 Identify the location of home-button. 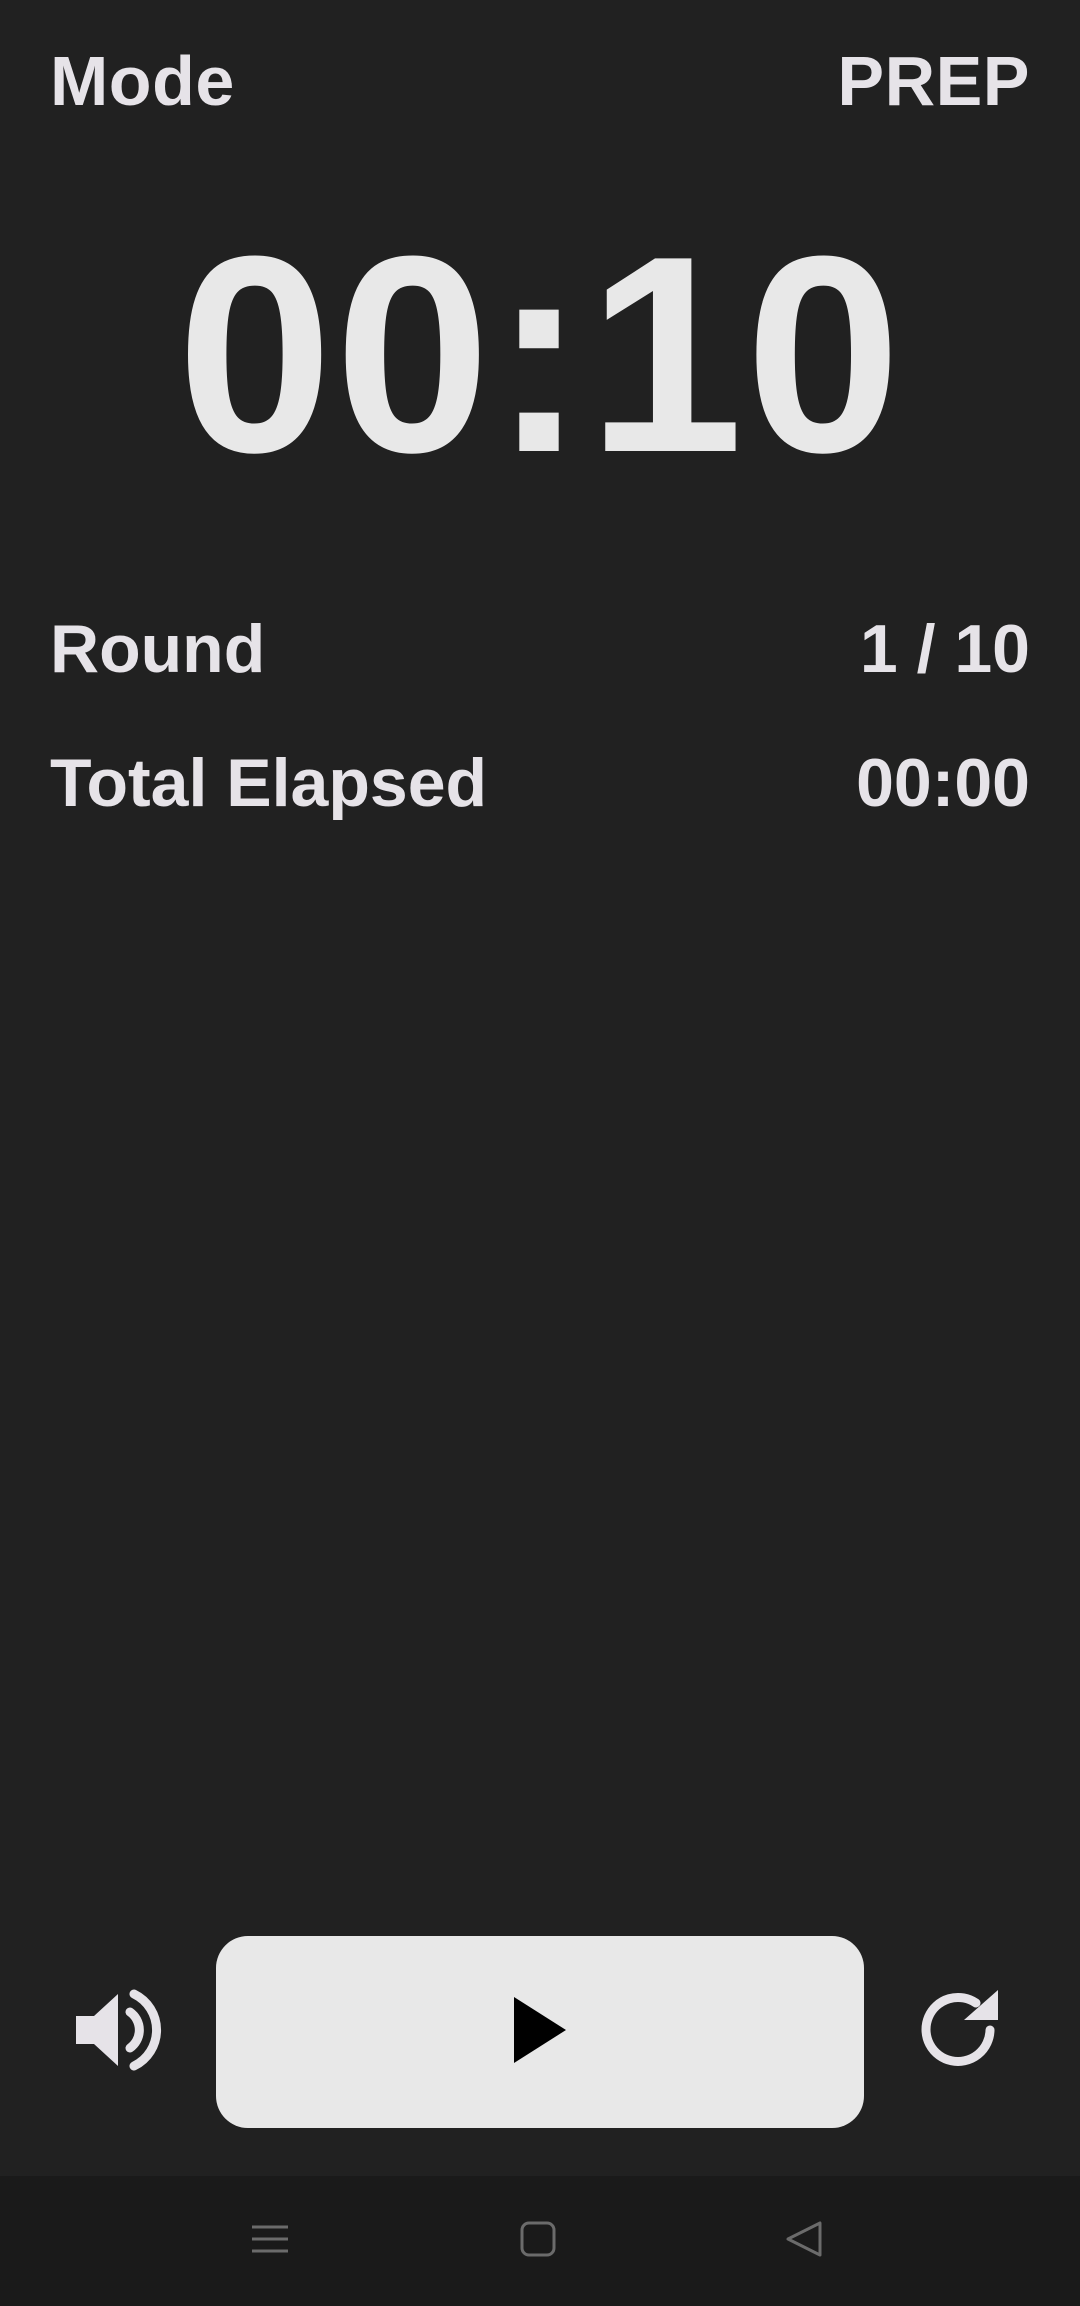
(538, 2241).